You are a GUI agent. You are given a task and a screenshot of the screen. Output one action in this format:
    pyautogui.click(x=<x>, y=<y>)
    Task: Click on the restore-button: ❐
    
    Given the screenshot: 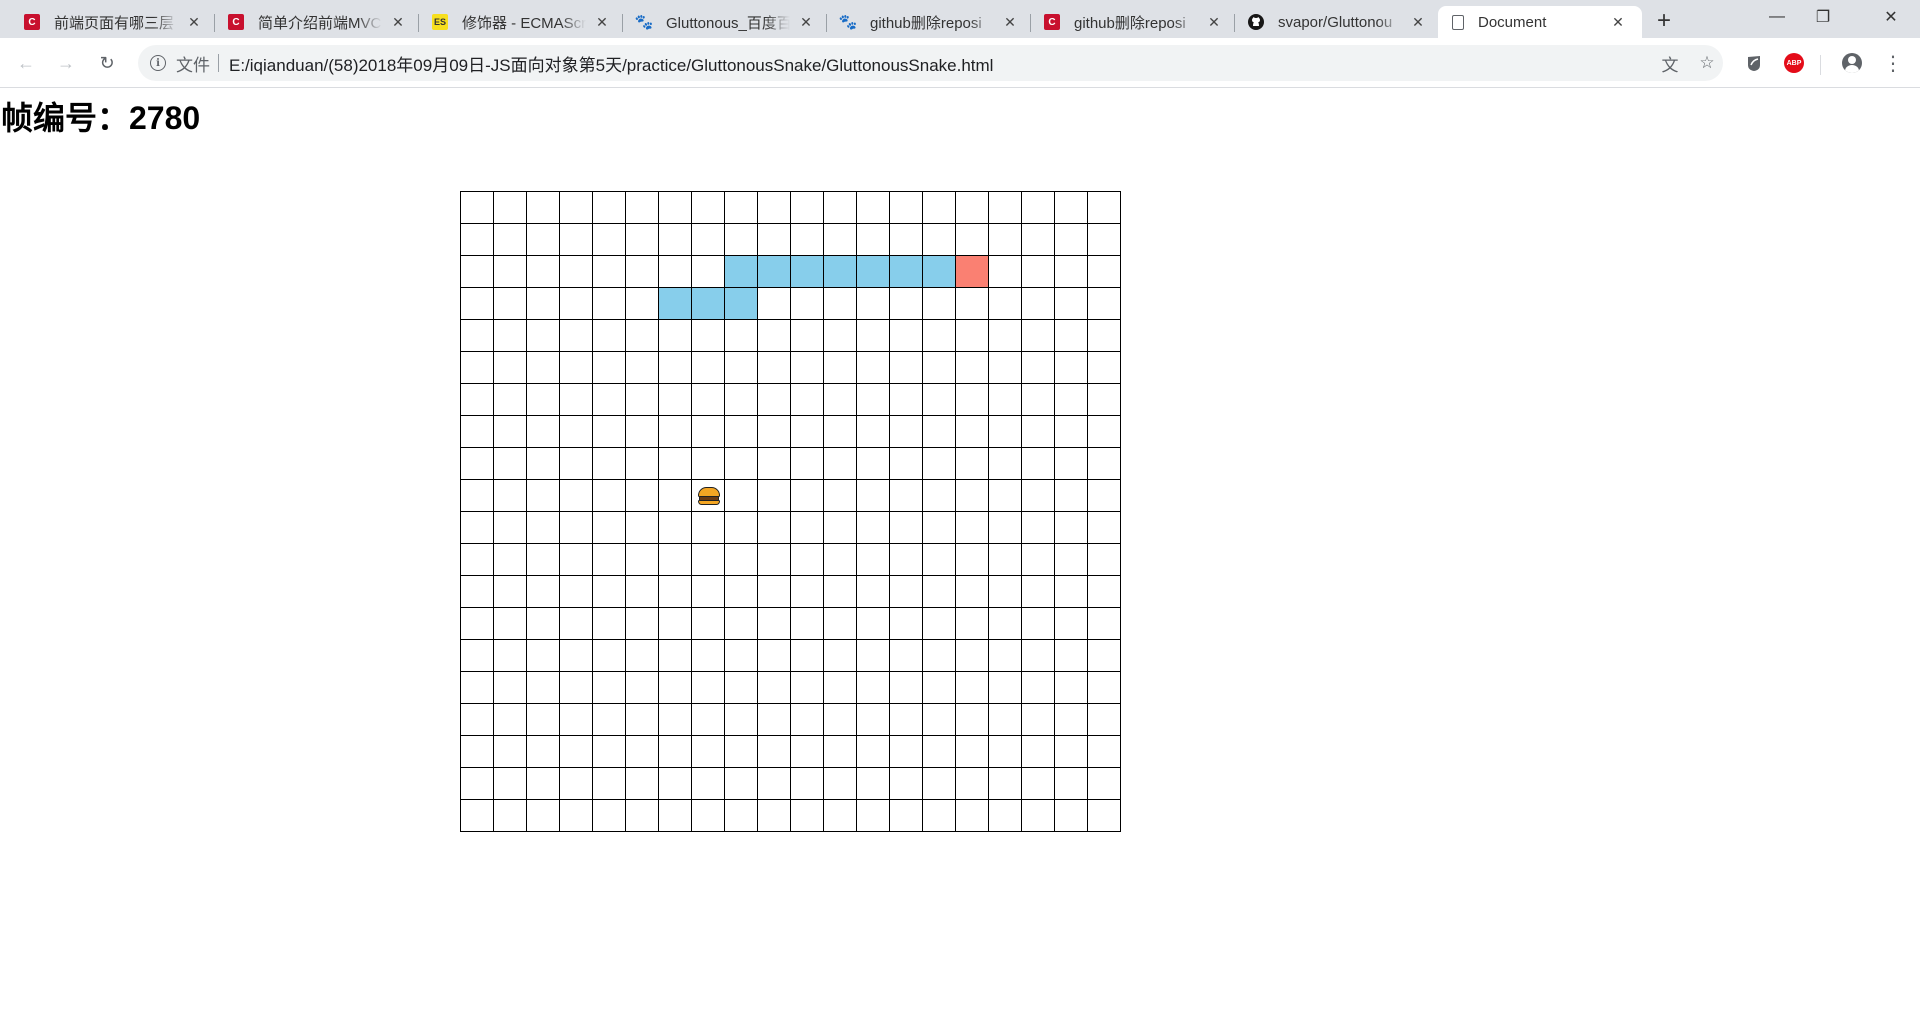 What is the action you would take?
    pyautogui.click(x=1823, y=17)
    